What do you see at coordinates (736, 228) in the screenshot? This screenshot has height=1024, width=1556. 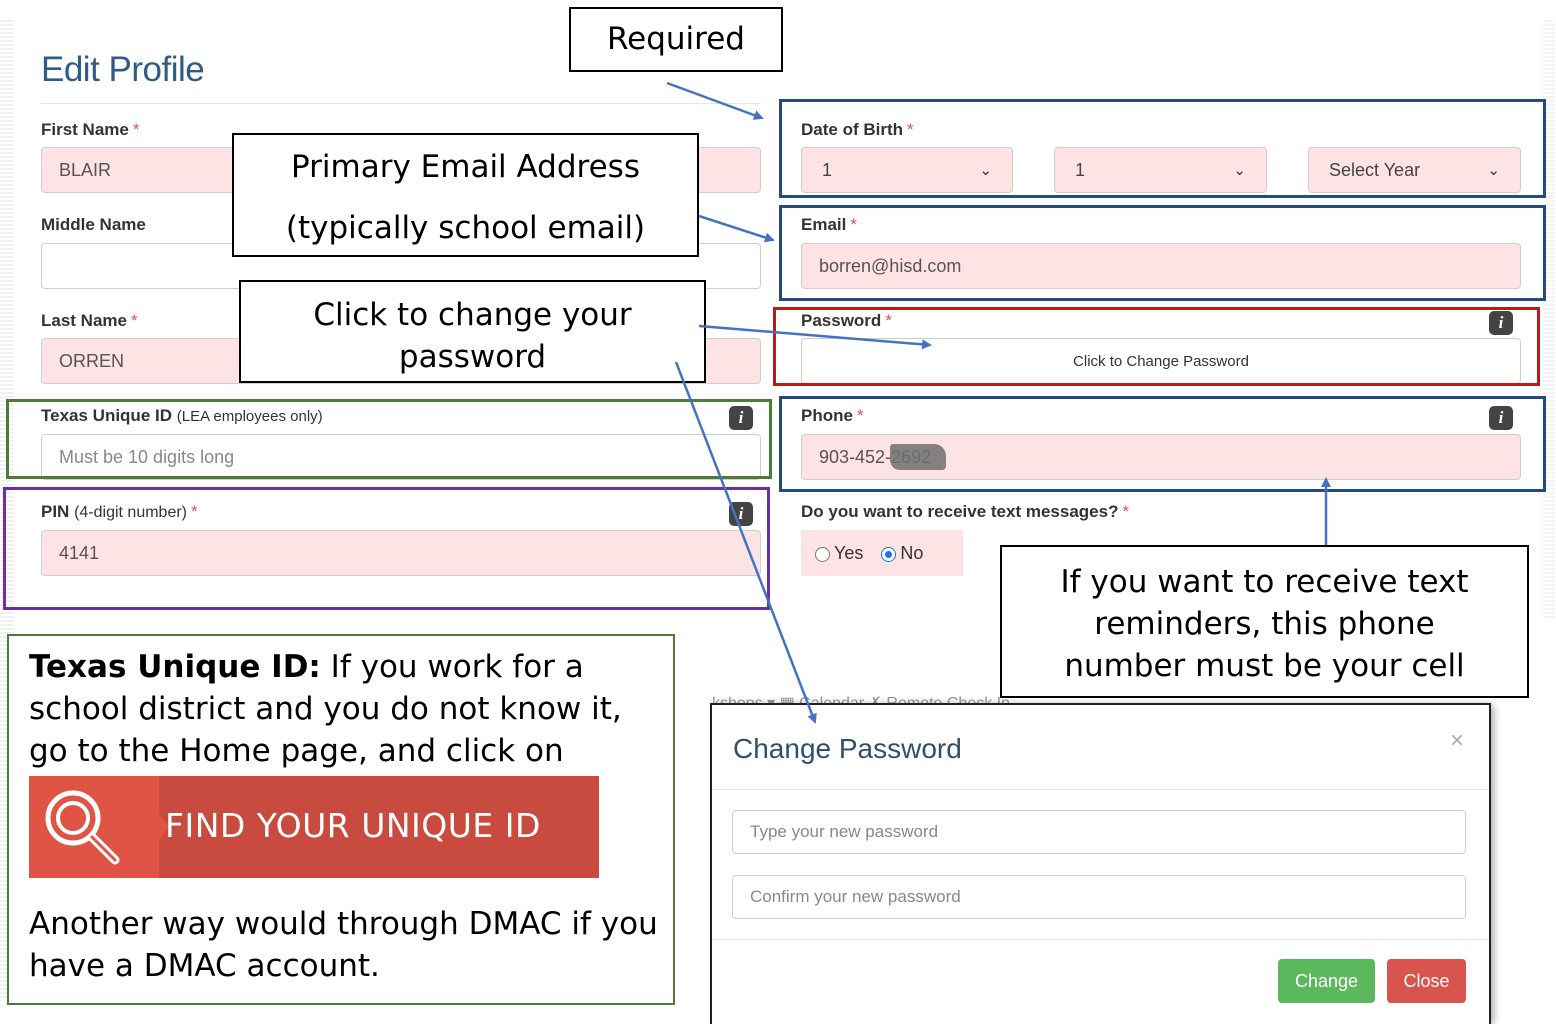 I see `arrow-email` at bounding box center [736, 228].